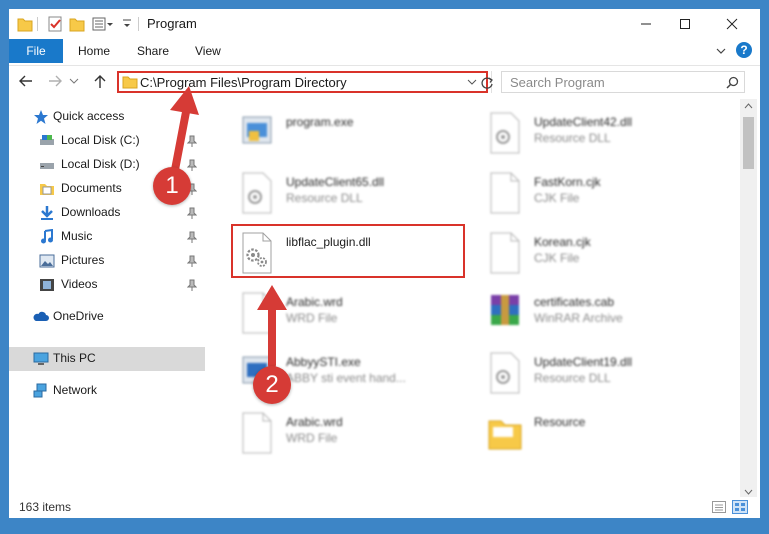 Image resolution: width=769 pixels, height=534 pixels. What do you see at coordinates (272, 385) in the screenshot?
I see `step-2-badge: 2` at bounding box center [272, 385].